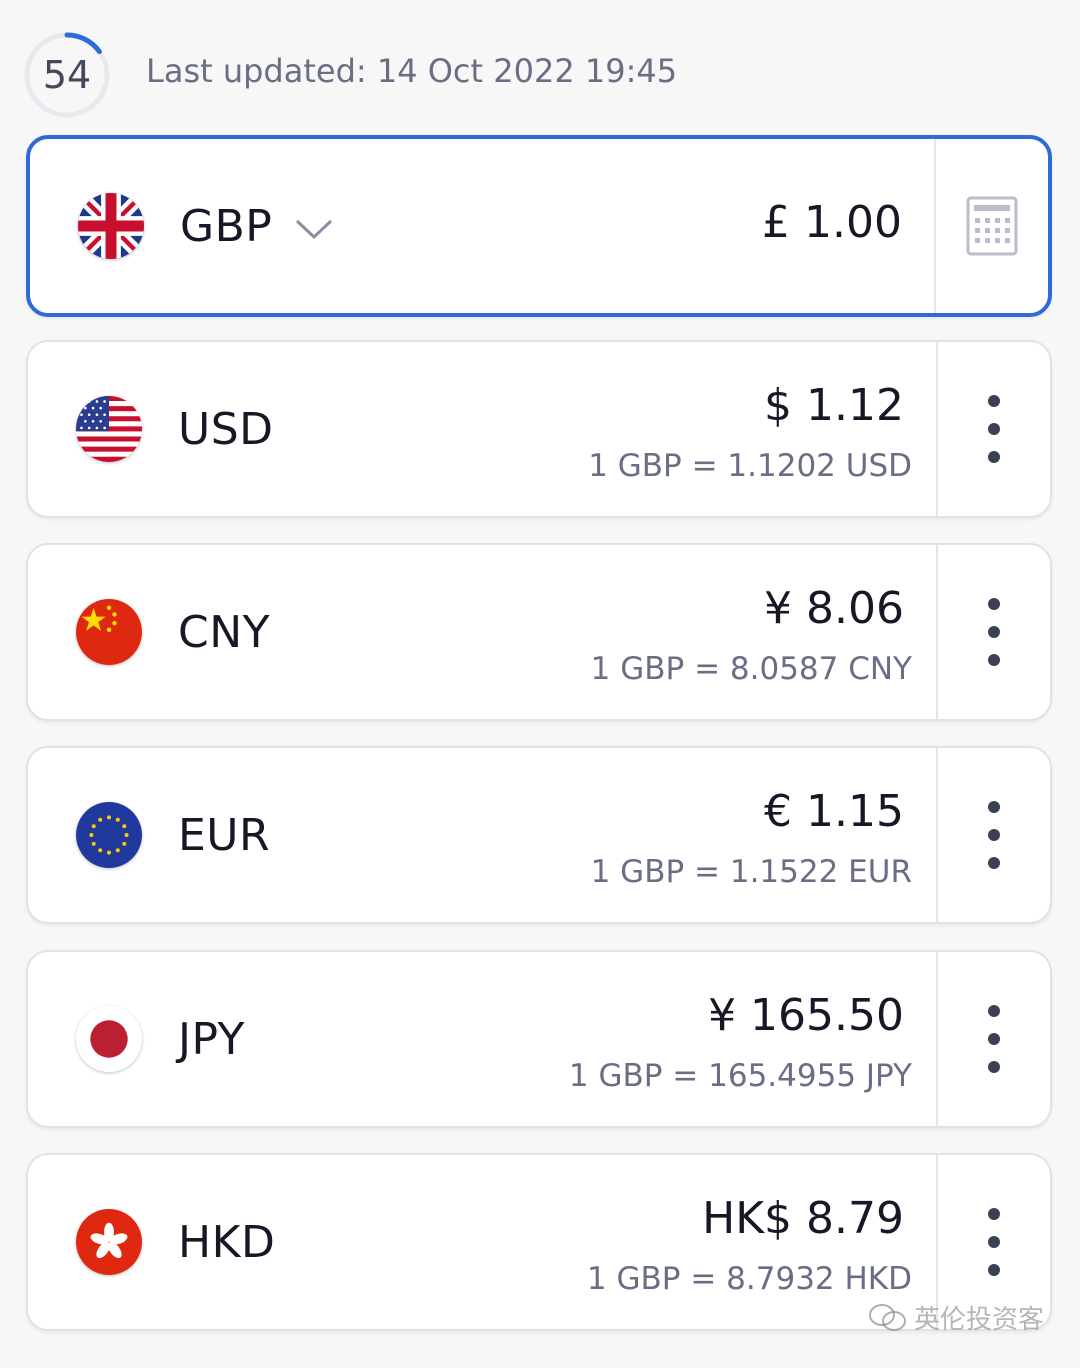 The height and width of the screenshot is (1368, 1080). What do you see at coordinates (749, 1279) in the screenshot?
I see `exchange-rate: 1 GBP = 8.7932 HKD` at bounding box center [749, 1279].